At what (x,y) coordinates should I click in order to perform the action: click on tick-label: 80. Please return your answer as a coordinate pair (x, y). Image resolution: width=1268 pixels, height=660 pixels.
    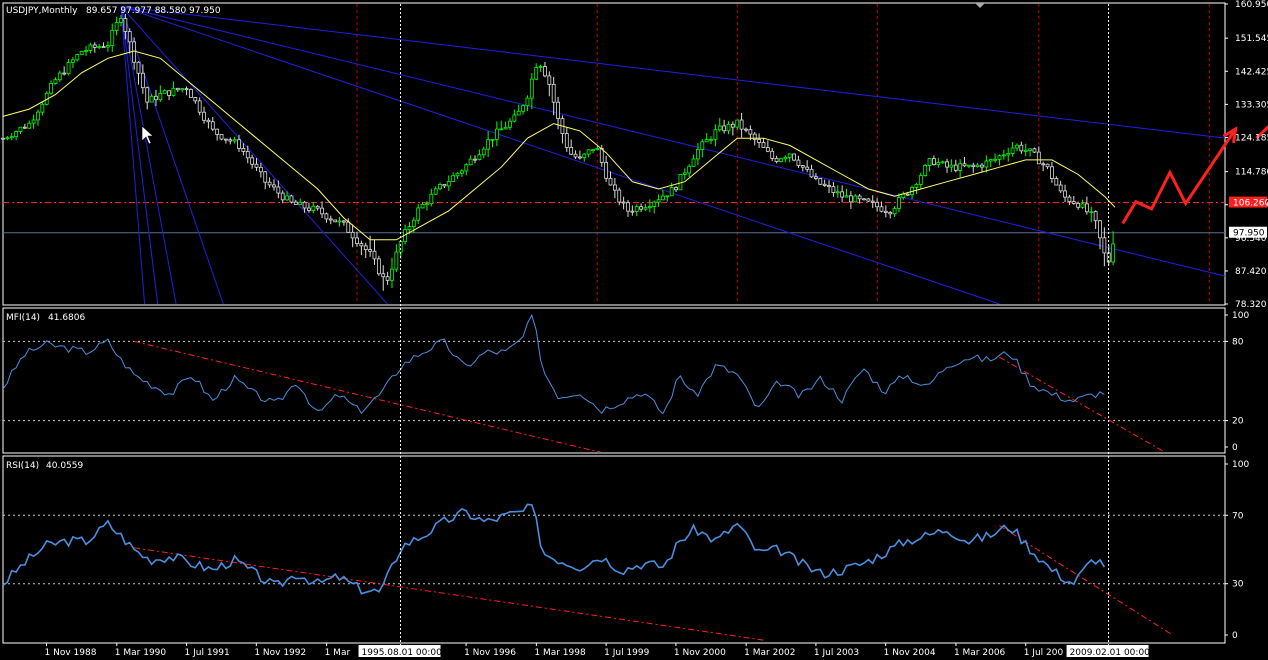
    Looking at the image, I should click on (1238, 342).